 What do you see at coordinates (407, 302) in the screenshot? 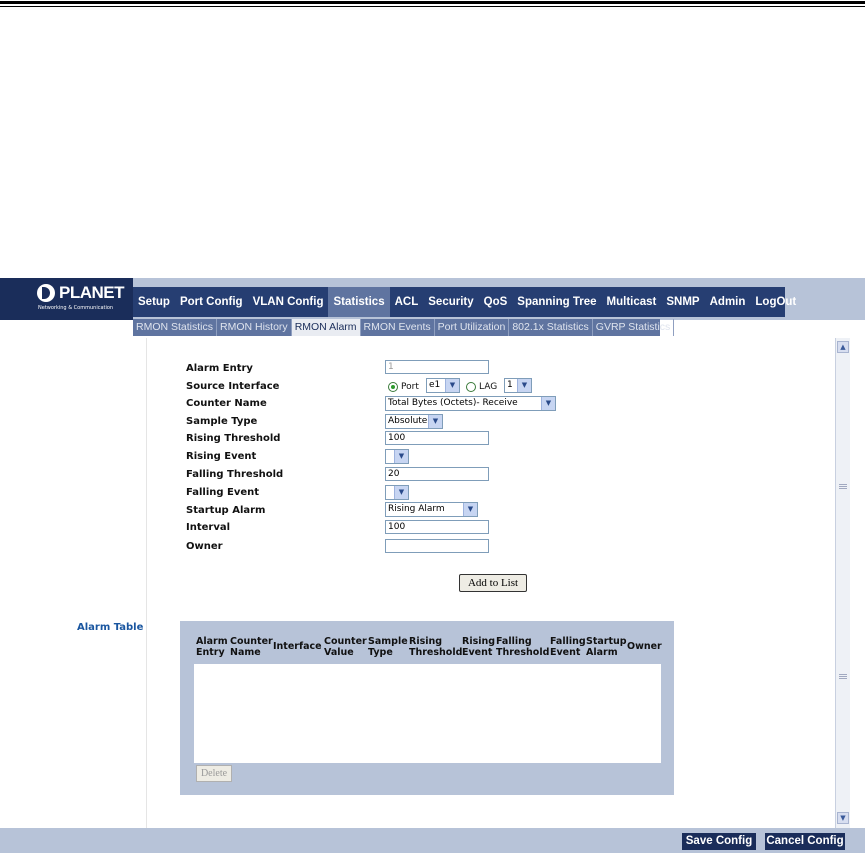
I see `nav-item-acl: ACL` at bounding box center [407, 302].